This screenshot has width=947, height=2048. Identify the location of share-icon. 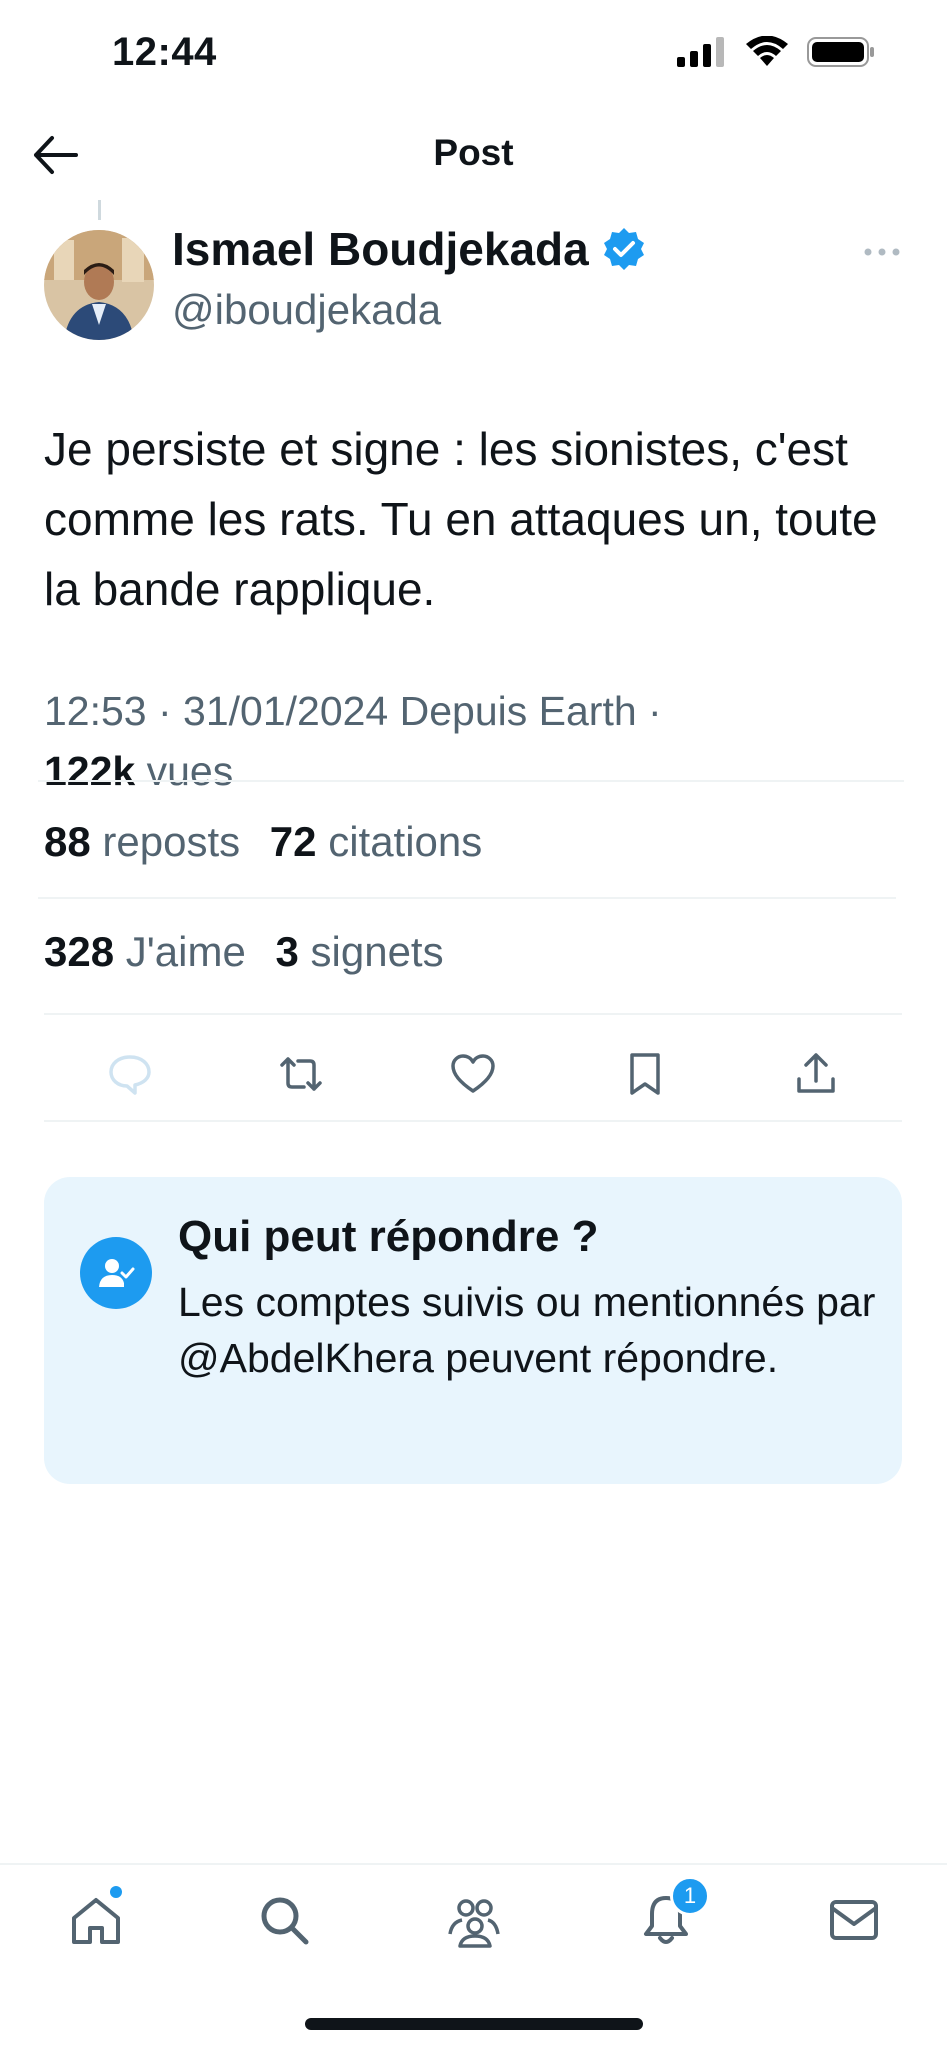
(816, 1074).